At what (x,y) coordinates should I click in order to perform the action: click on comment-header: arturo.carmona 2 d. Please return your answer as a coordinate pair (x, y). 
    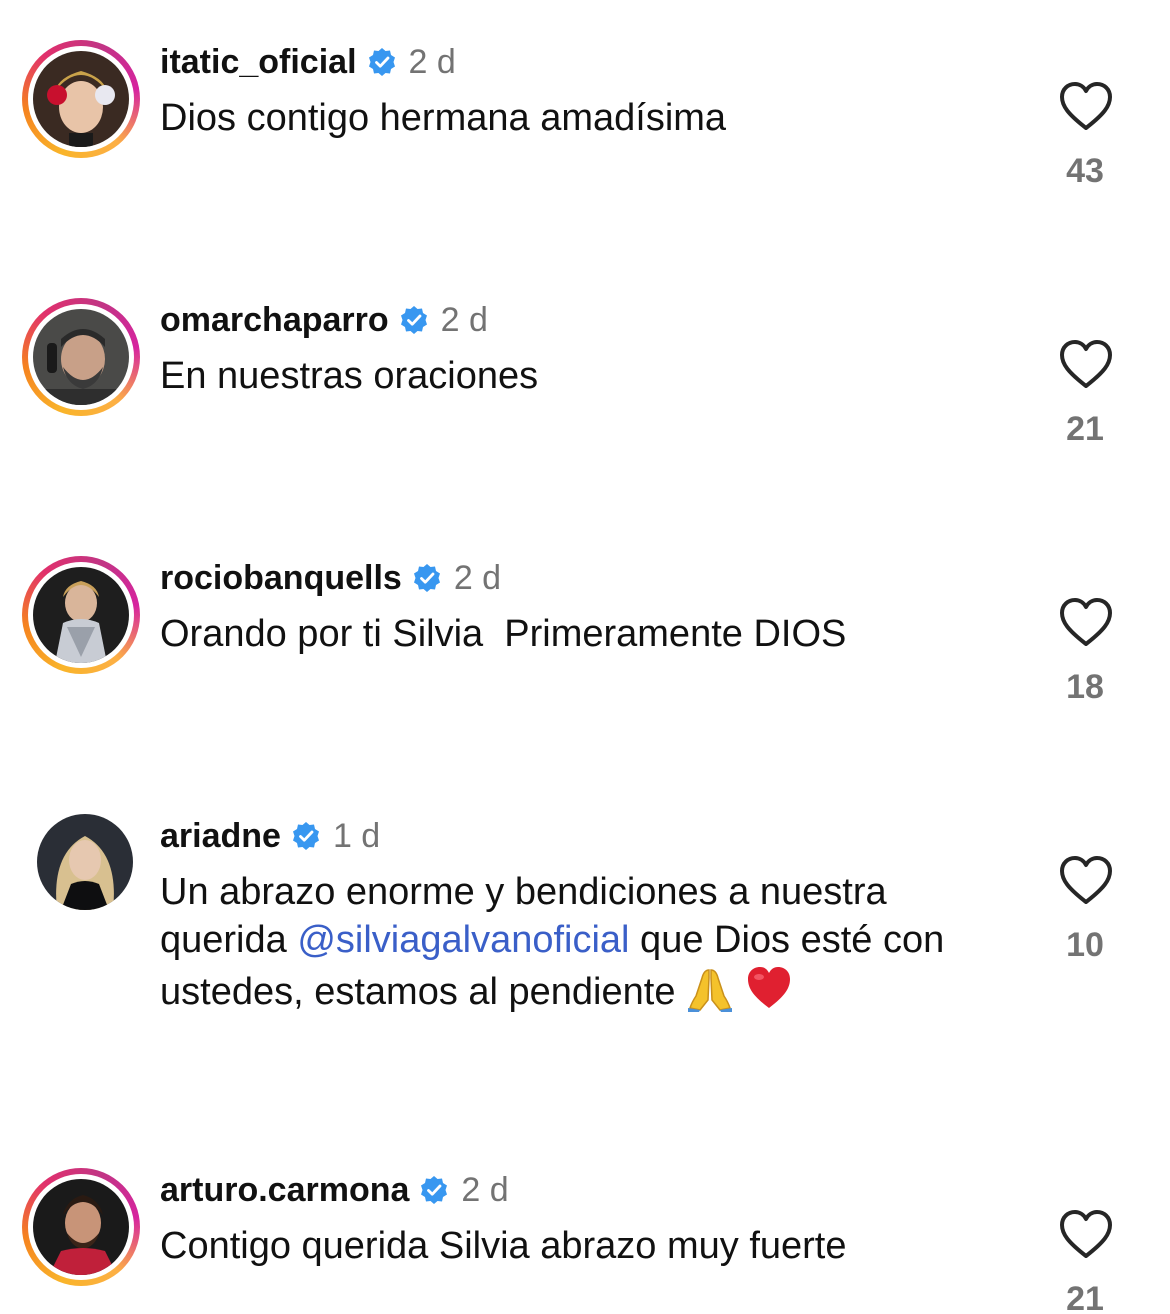
    Looking at the image, I should click on (334, 1190).